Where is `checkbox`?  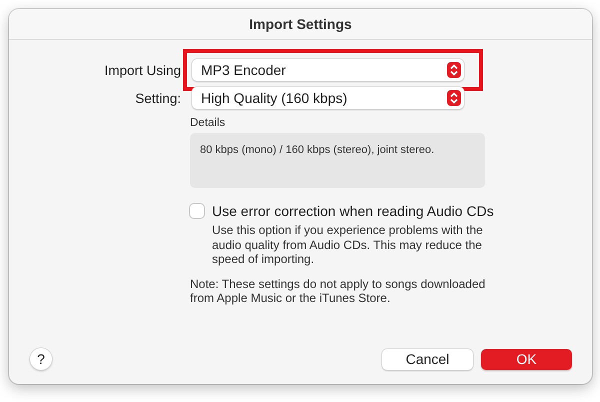 checkbox is located at coordinates (197, 211).